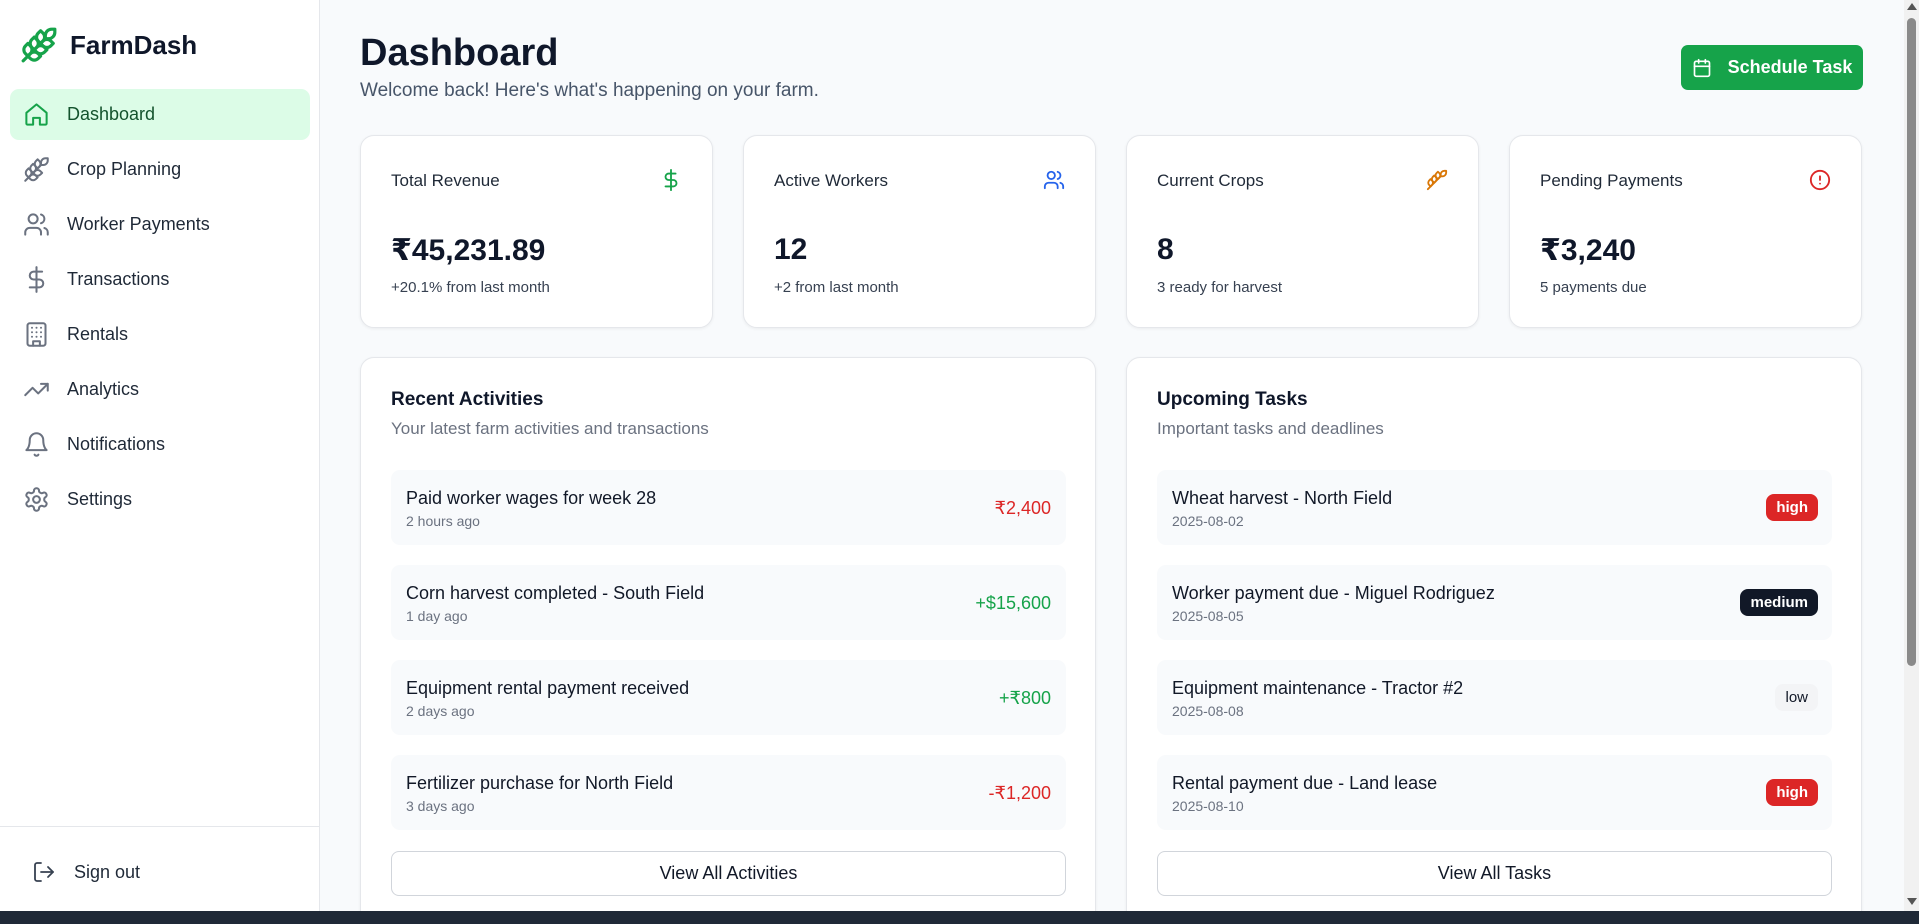 The image size is (1919, 924). I want to click on os-taskbar, so click(959, 917).